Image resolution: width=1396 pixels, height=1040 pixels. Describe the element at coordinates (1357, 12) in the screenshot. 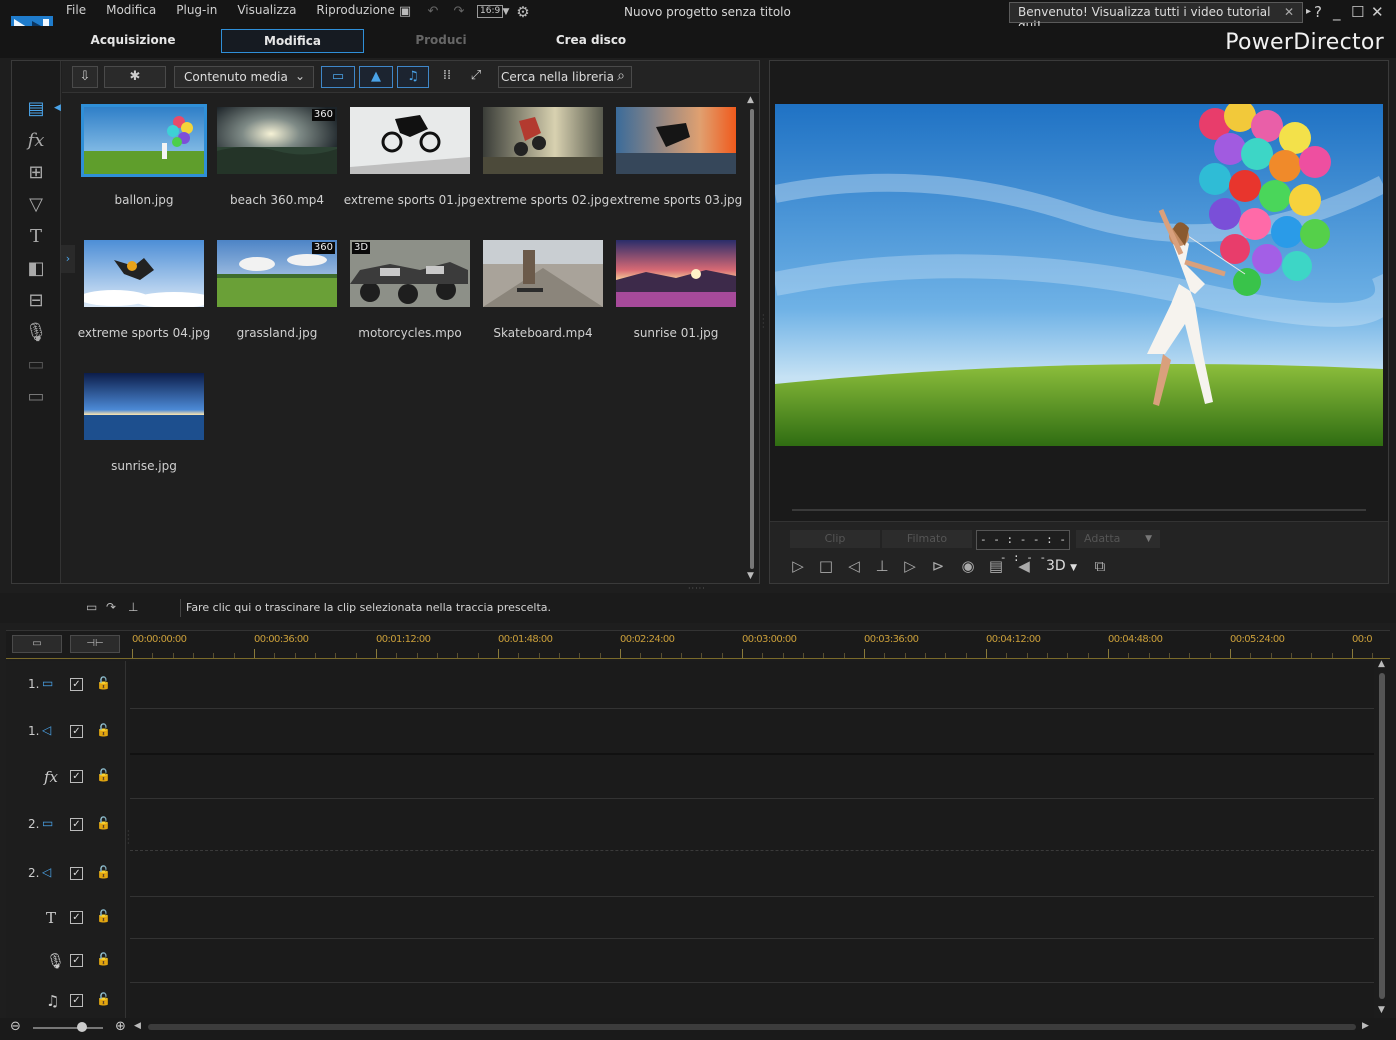

I see `maximize-button: ☐` at that location.